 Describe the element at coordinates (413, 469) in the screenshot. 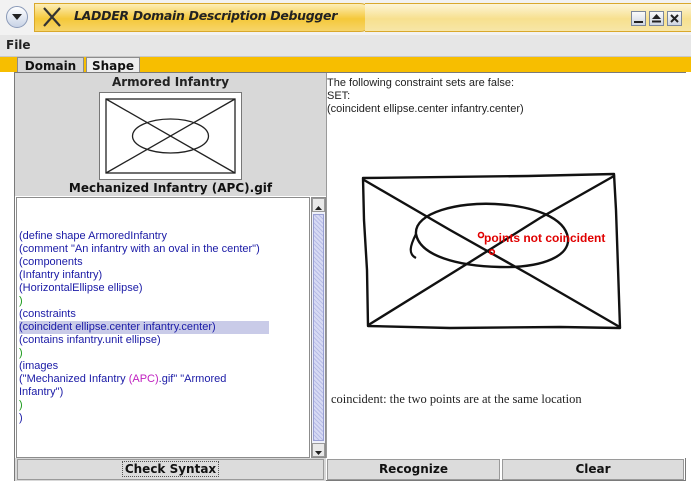

I see `recognize-button: Recognize` at that location.